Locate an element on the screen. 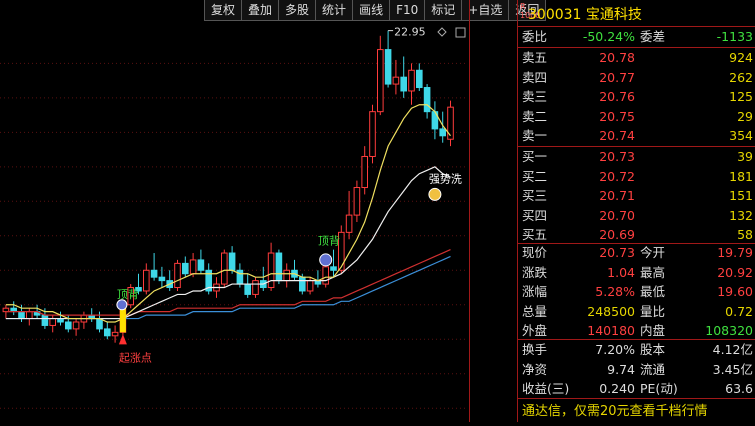 Image resolution: width=755 pixels, height=426 pixels. sell-label: 卖一 is located at coordinates (535, 135).